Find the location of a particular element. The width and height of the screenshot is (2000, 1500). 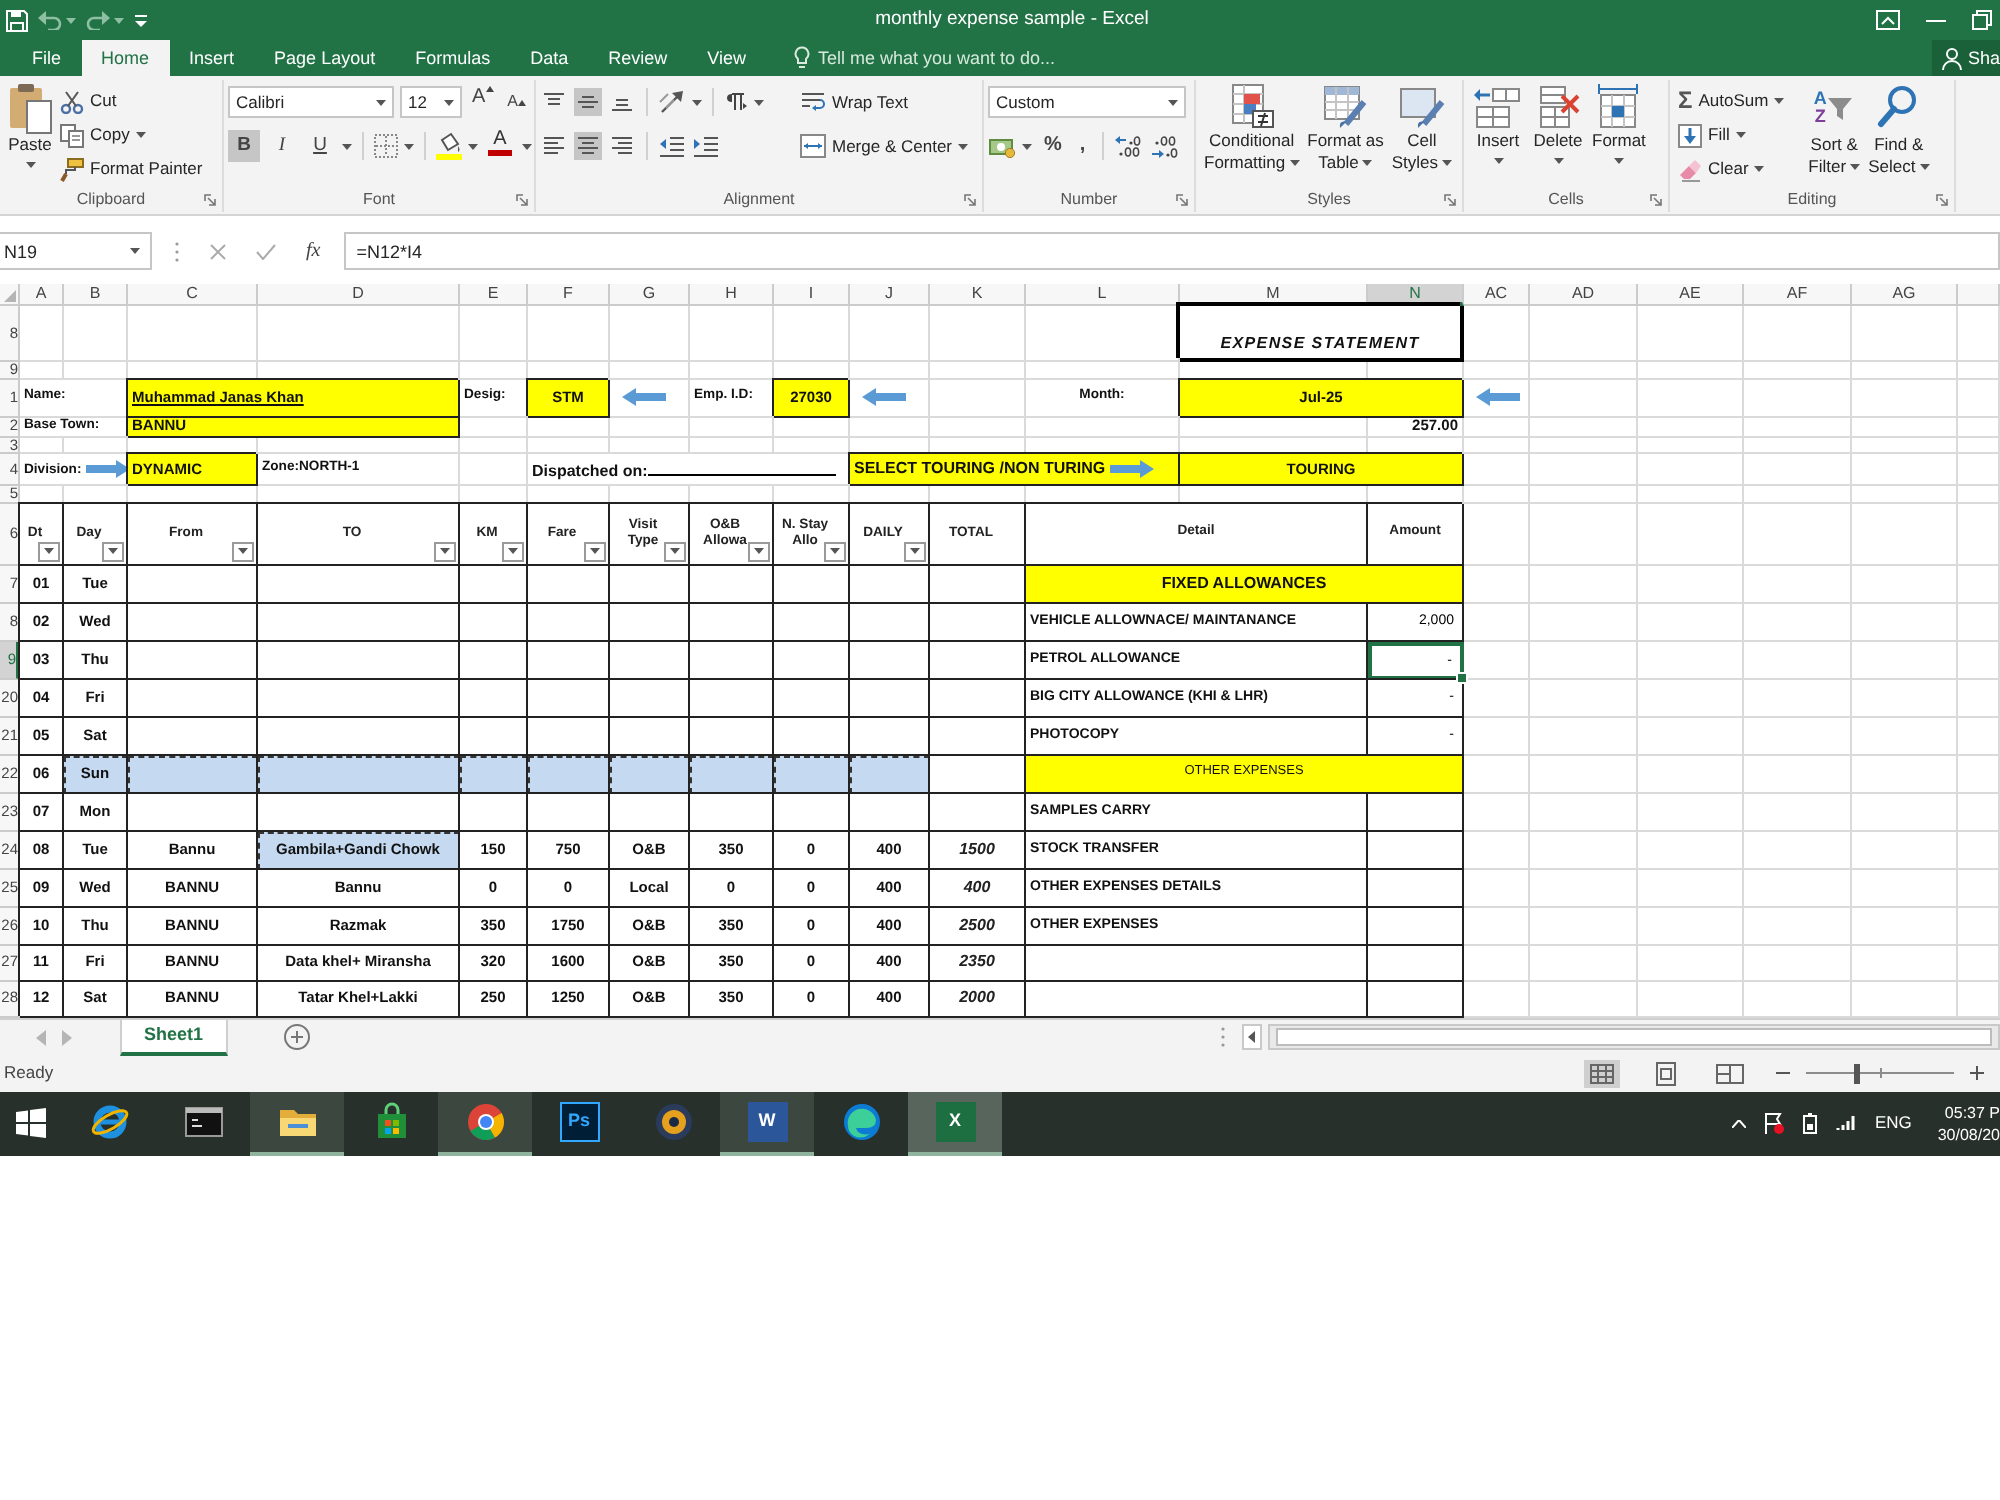

taskbar-button is located at coordinates (297, 1123).